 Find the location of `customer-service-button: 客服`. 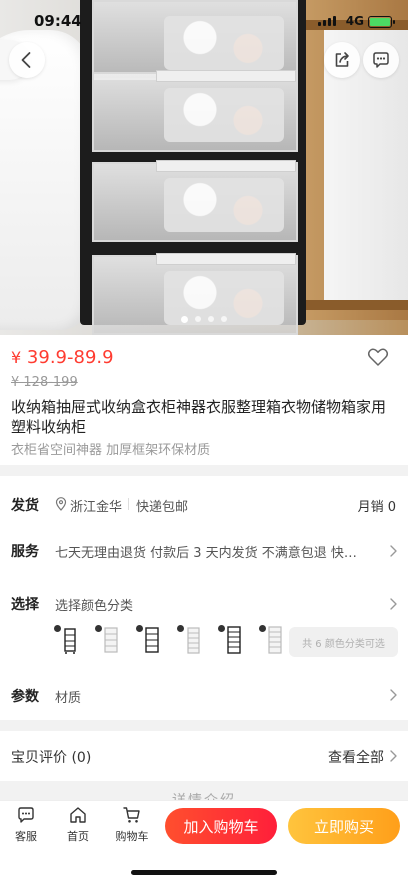

customer-service-button: 客服 is located at coordinates (26, 824).